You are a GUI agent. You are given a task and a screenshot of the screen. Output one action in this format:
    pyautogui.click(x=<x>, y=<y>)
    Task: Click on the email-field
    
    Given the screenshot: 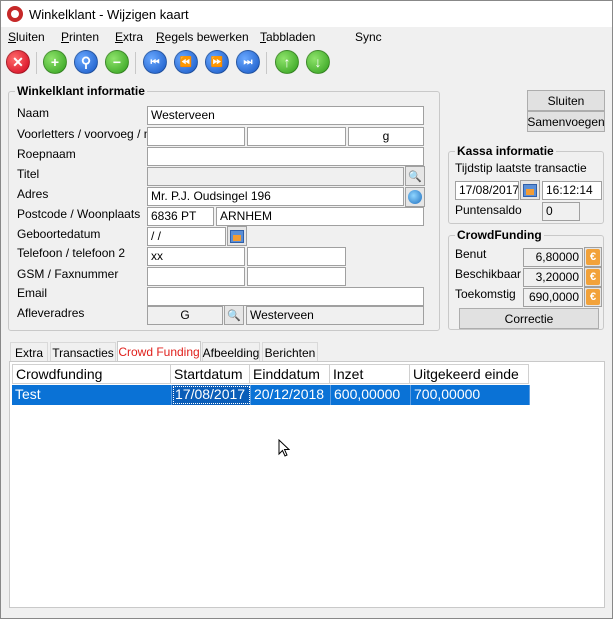 What is the action you would take?
    pyautogui.click(x=285, y=296)
    